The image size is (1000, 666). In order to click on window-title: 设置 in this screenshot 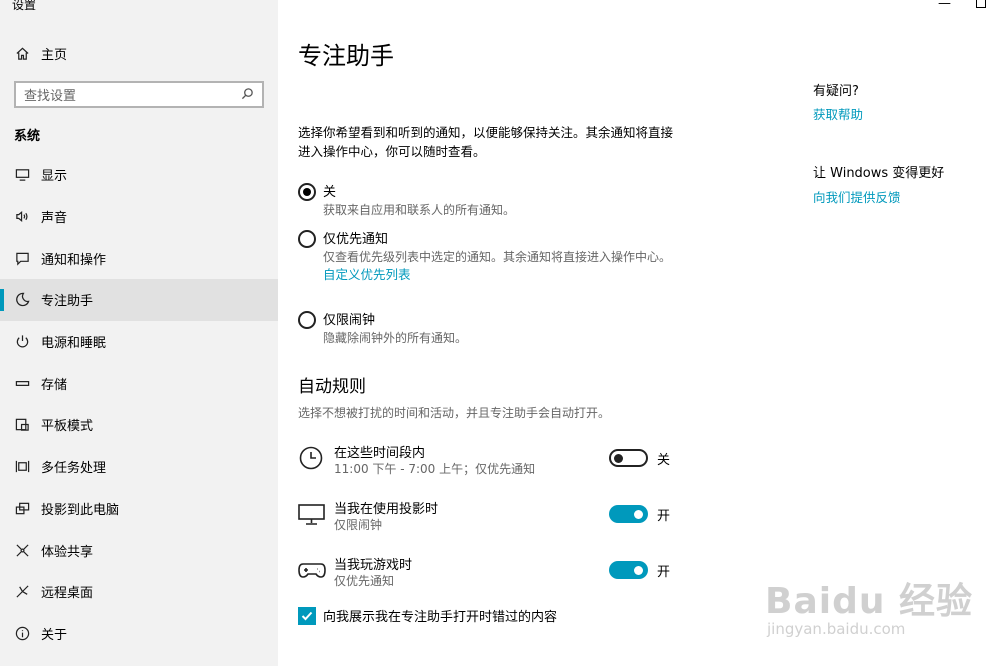, I will do `click(24, 6)`.